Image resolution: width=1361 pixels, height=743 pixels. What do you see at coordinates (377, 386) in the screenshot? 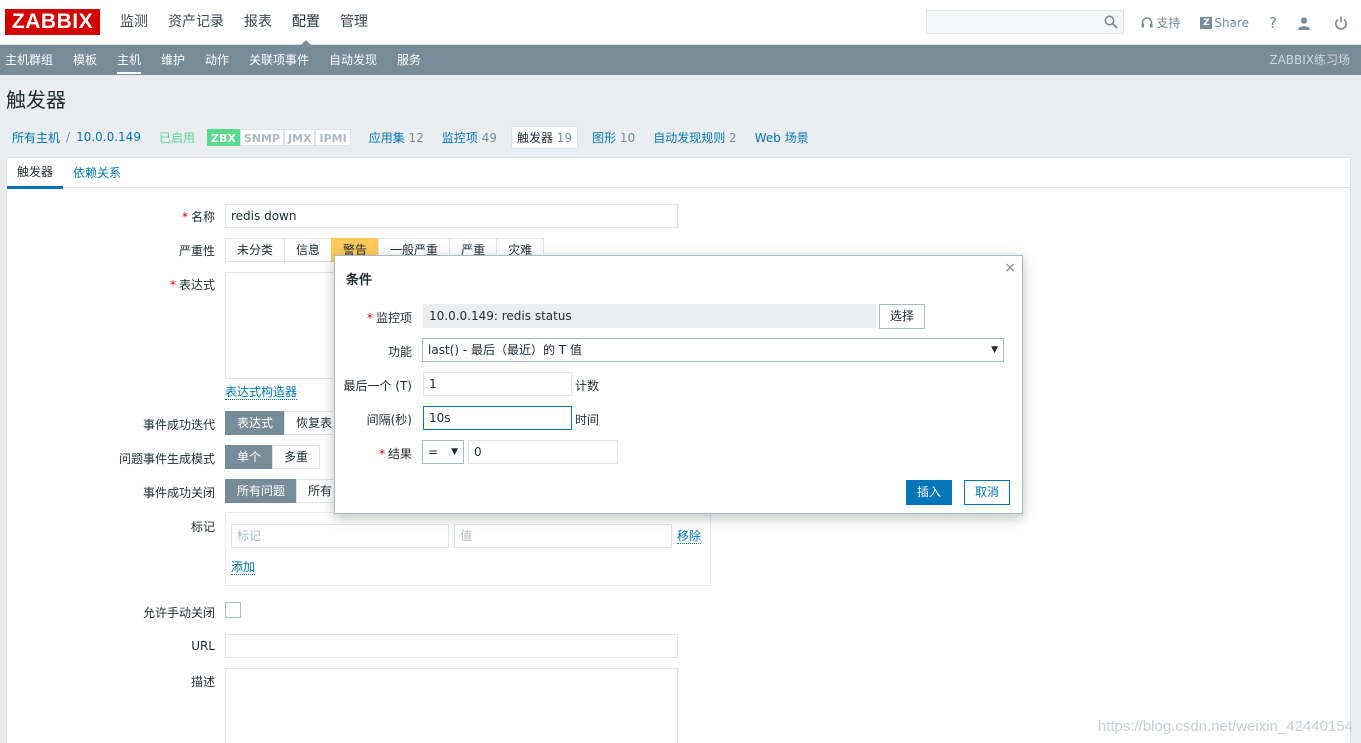
I see `last-label: 最后一个 (T)` at bounding box center [377, 386].